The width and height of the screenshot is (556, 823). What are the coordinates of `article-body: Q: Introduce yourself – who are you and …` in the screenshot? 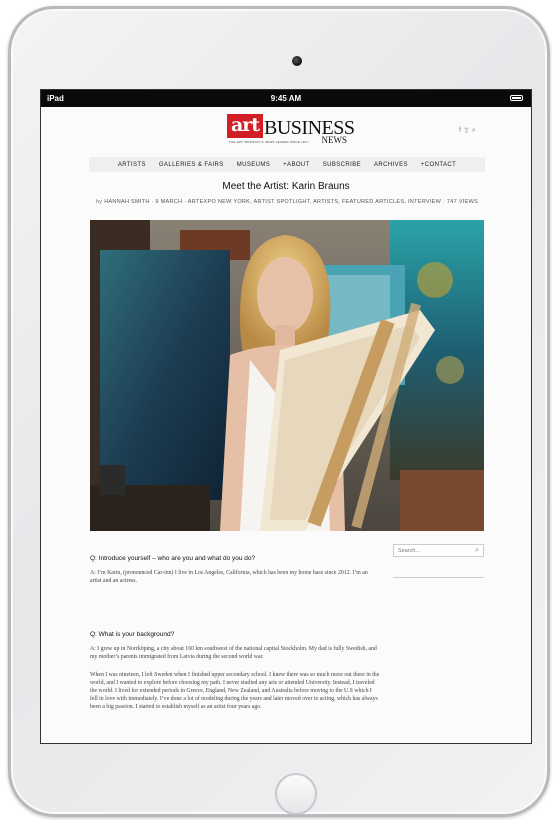 It's located at (235, 638).